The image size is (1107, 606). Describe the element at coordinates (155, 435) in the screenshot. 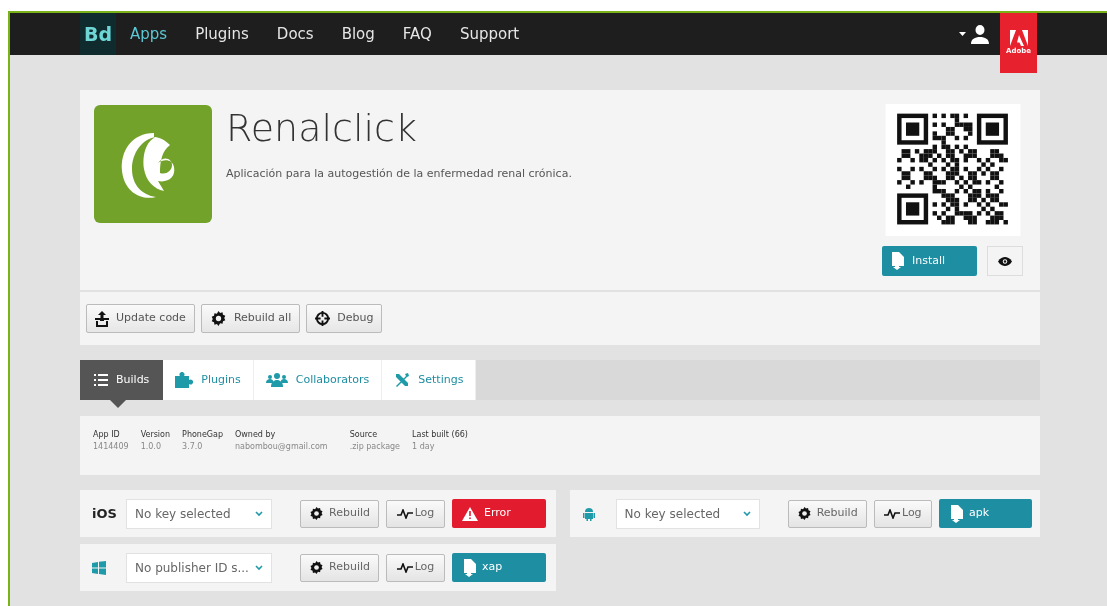

I see `info-label: Version` at that location.